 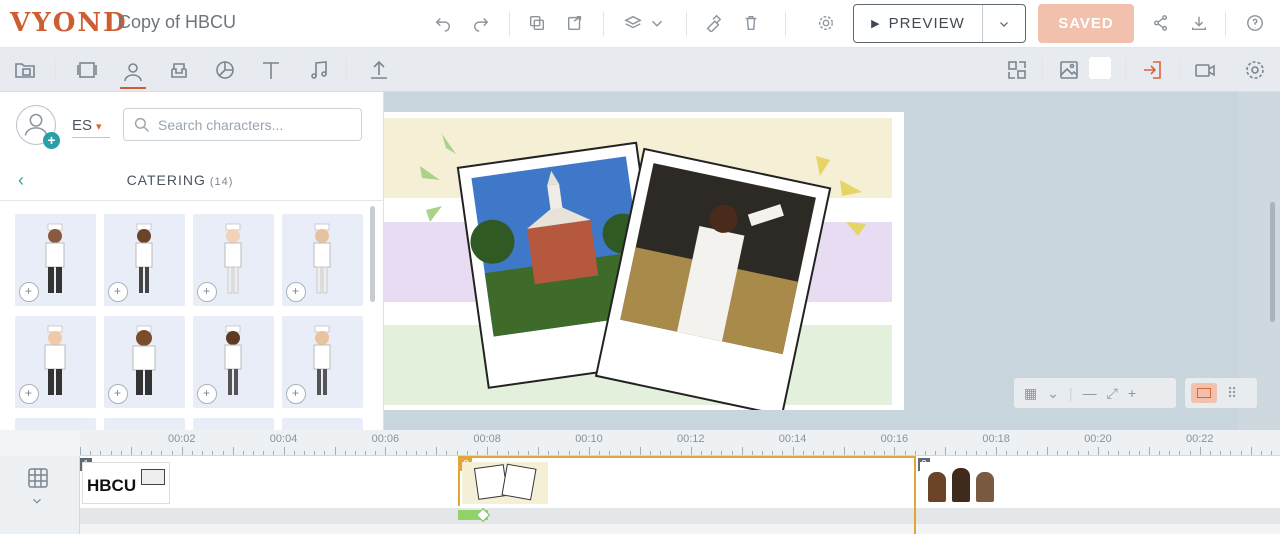 What do you see at coordinates (1232, 393) in the screenshot?
I see `grid-dots-icon: ⠿` at bounding box center [1232, 393].